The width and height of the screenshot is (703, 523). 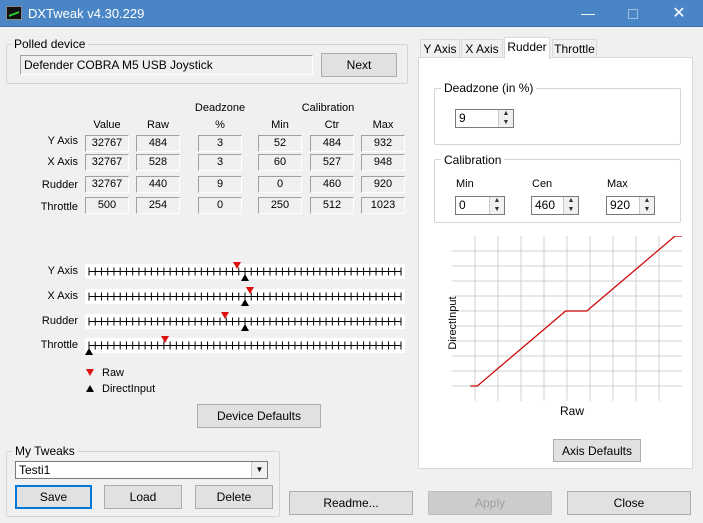 I want to click on max-cell: 932, so click(x=383, y=143).